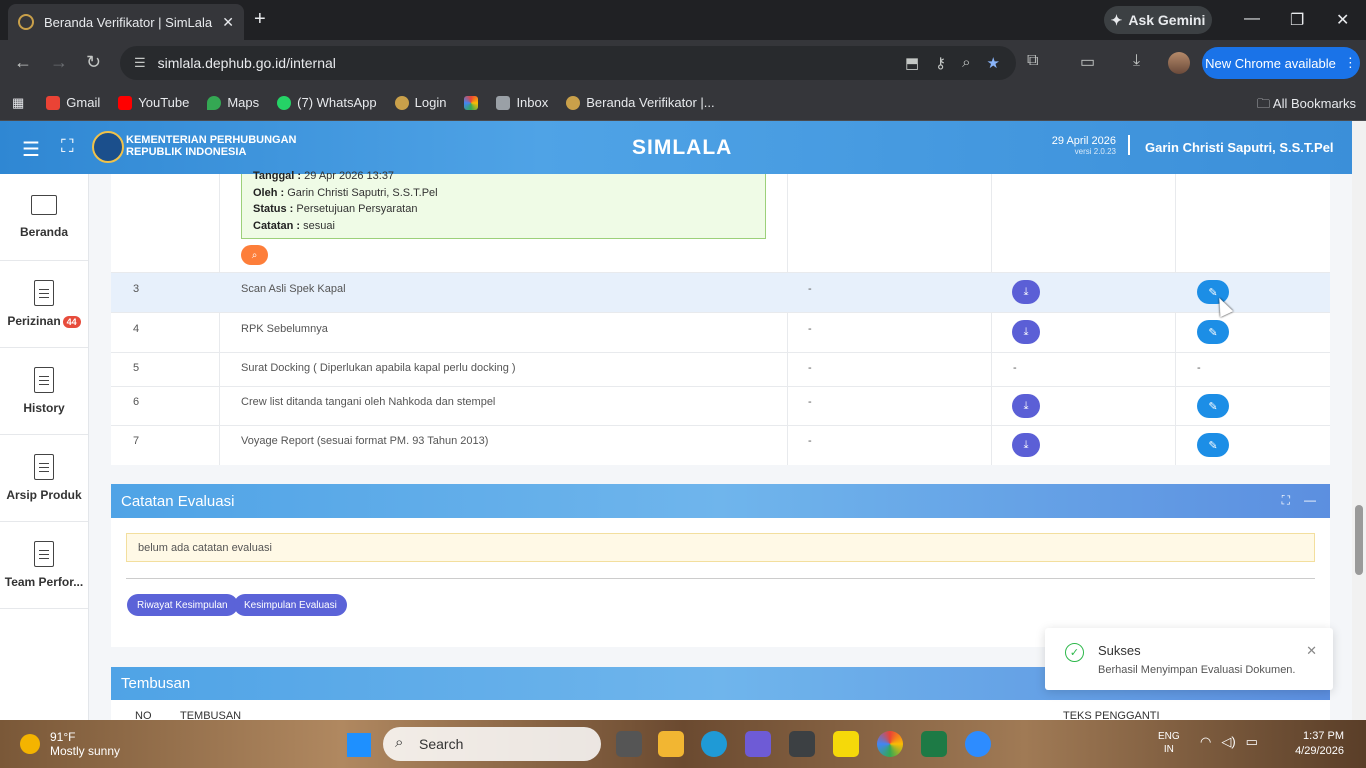 This screenshot has width=1366, height=768. Describe the element at coordinates (1087, 62) in the screenshot. I see `reading-mode-icon: ▭` at that location.